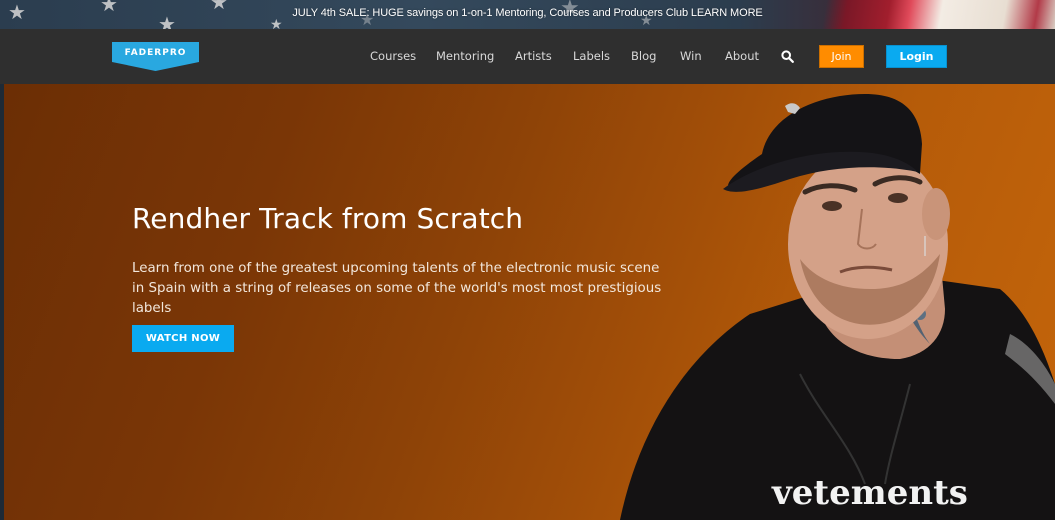  I want to click on shirt-text: vetements, so click(869, 493).